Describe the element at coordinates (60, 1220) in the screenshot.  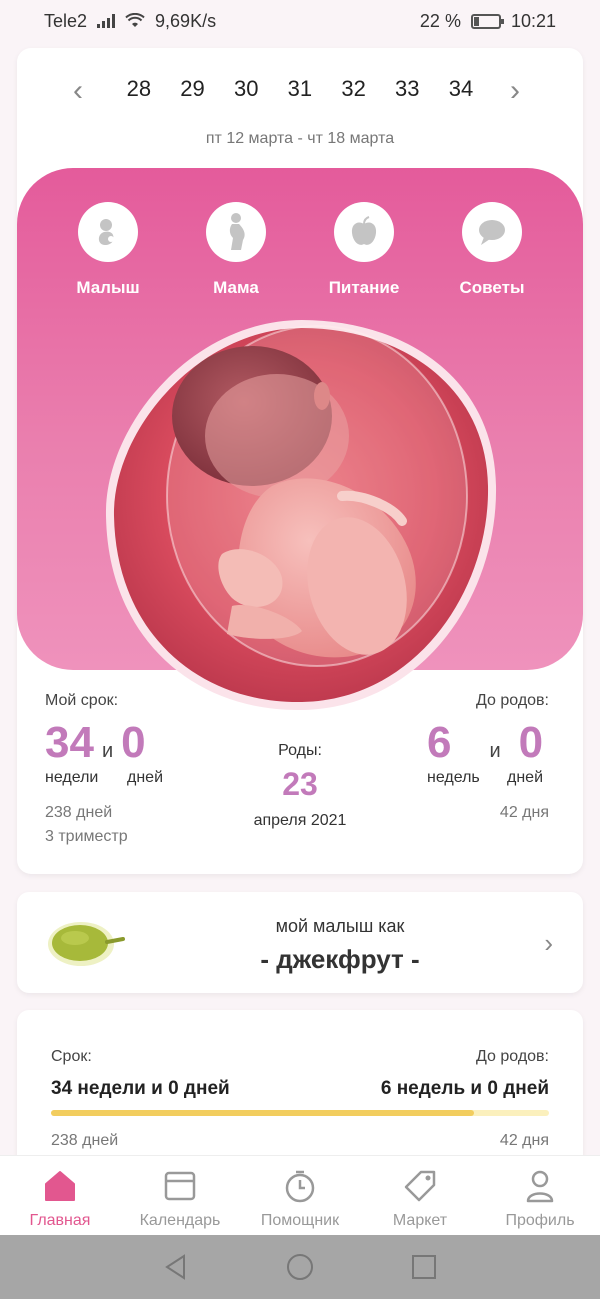
I see `tab-label: Главная` at that location.